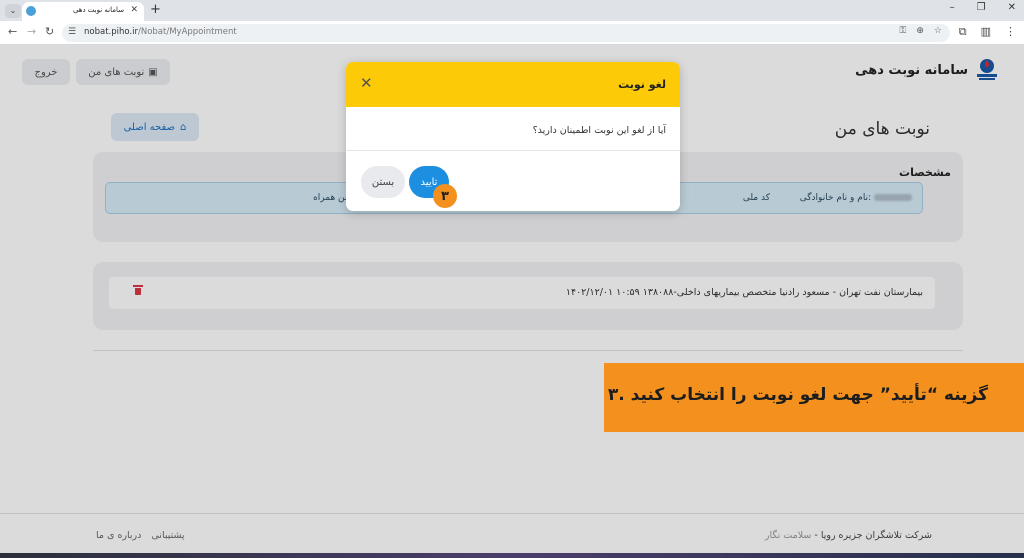 The height and width of the screenshot is (558, 1024). I want to click on browser-tab: سامانه نوبت دهی ✕, so click(83, 11).